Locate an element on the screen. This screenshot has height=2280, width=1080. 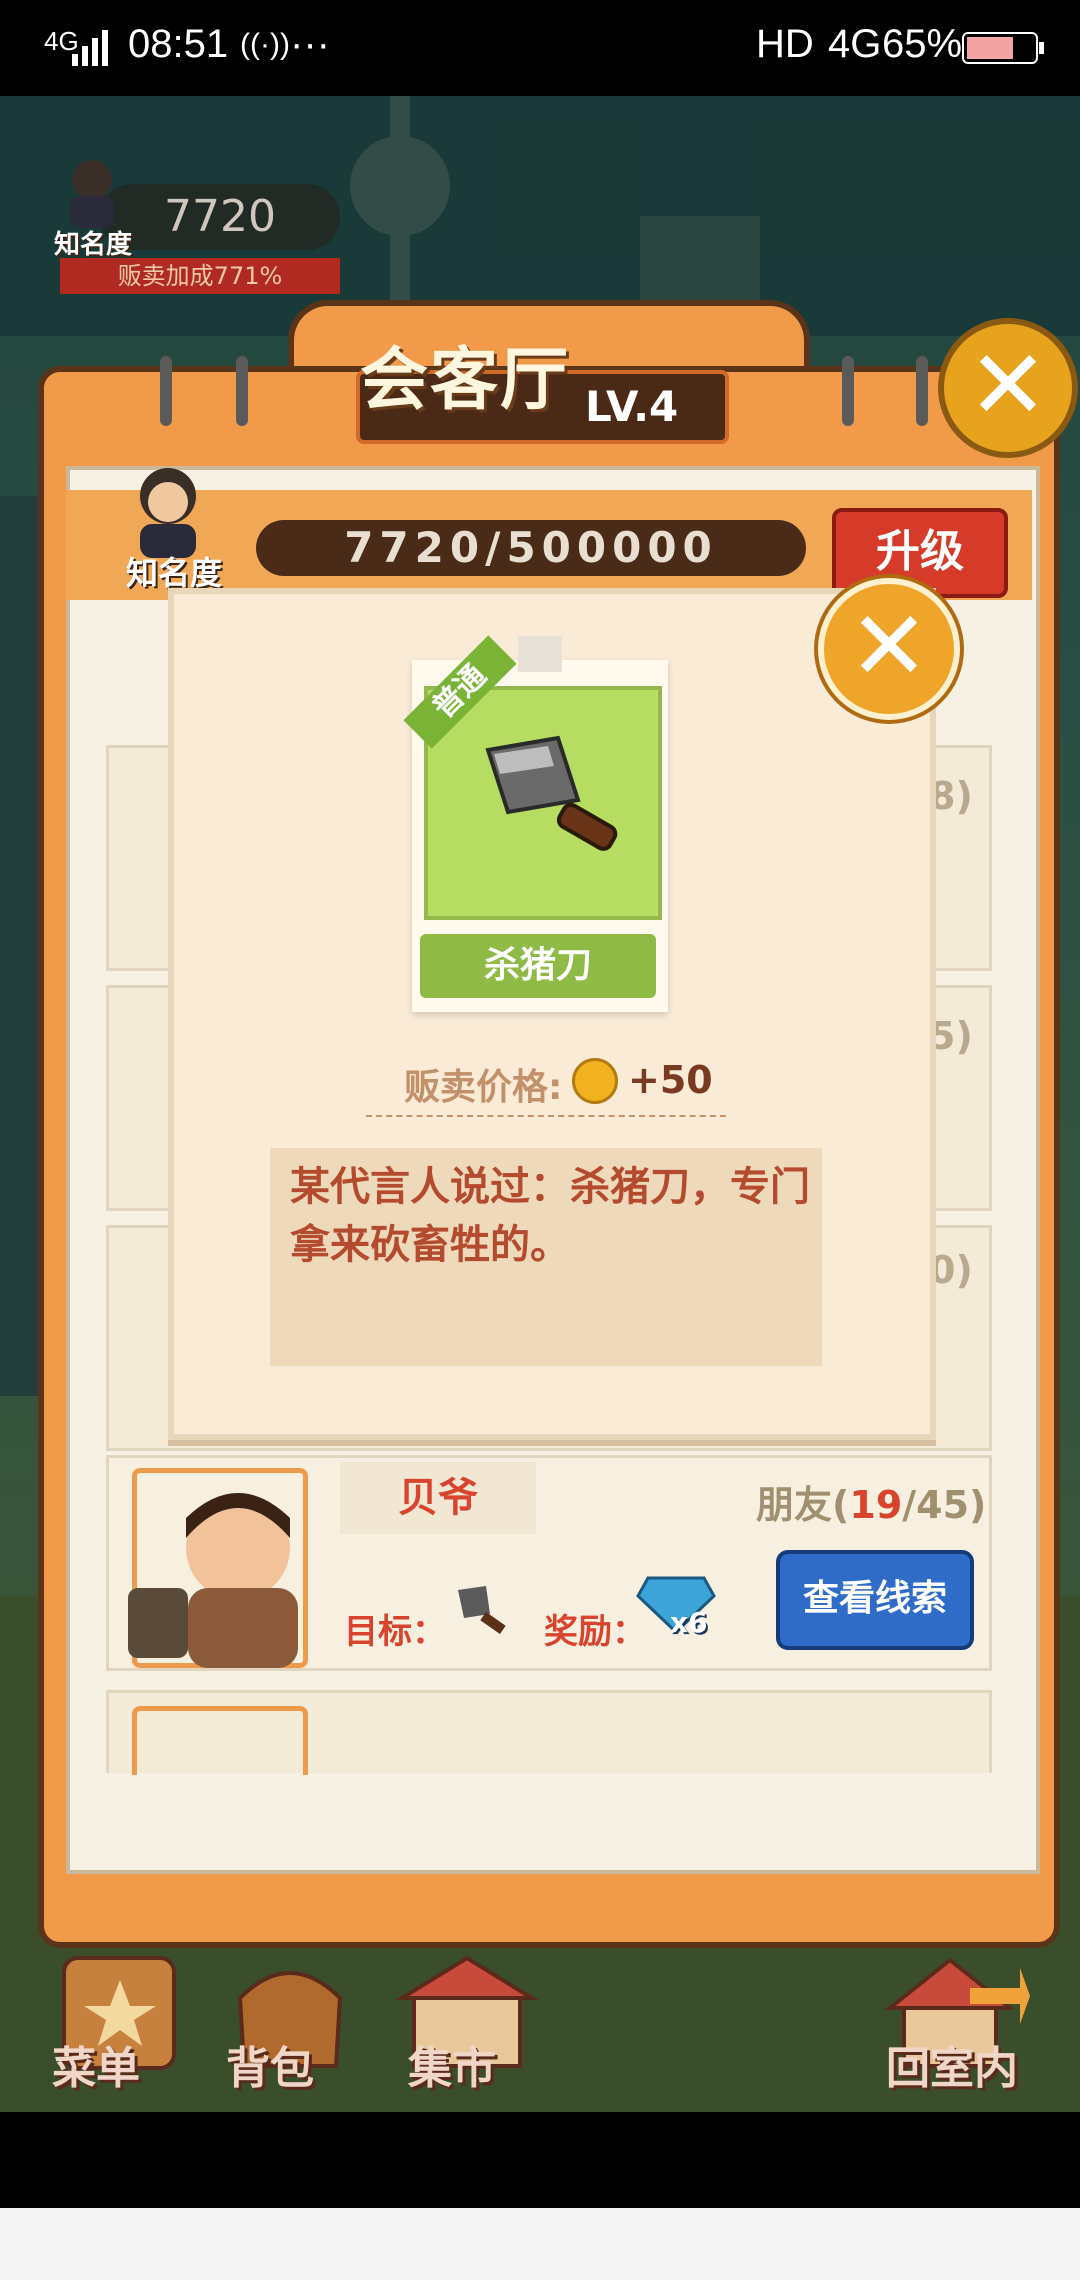
price-divider is located at coordinates (546, 1116).